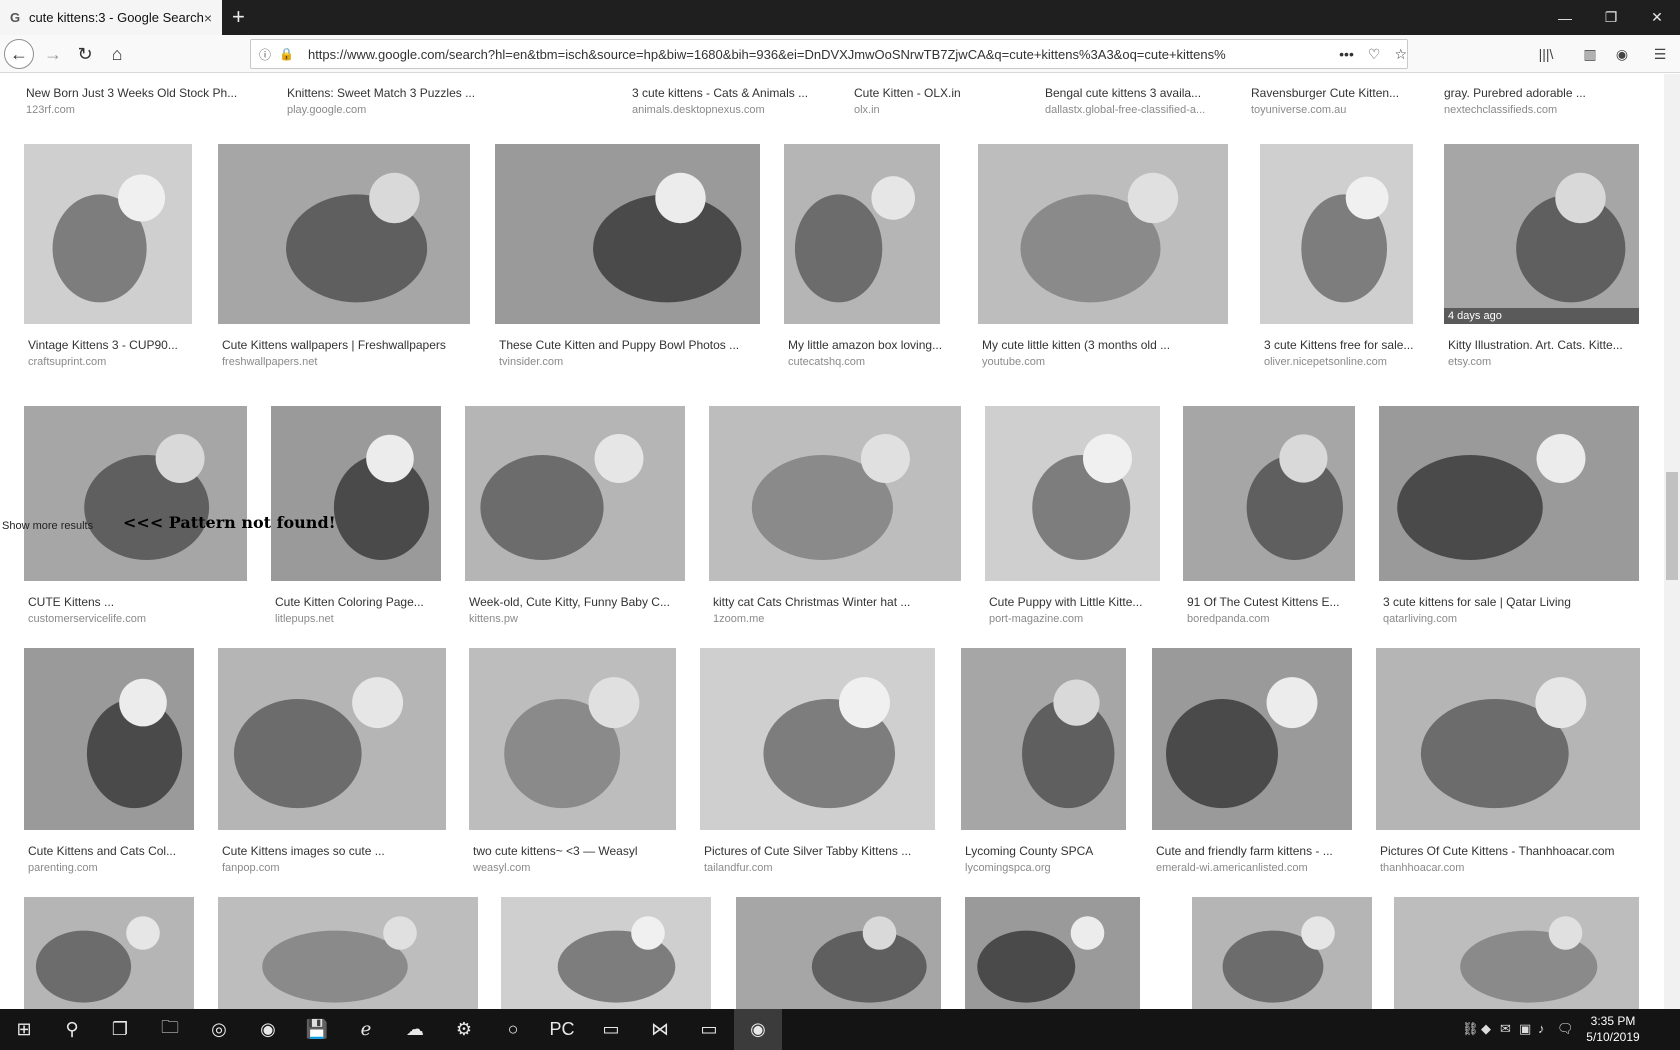 Image resolution: width=1680 pixels, height=1050 pixels. What do you see at coordinates (1117, 362) in the screenshot?
I see `result-source: youtube.com` at bounding box center [1117, 362].